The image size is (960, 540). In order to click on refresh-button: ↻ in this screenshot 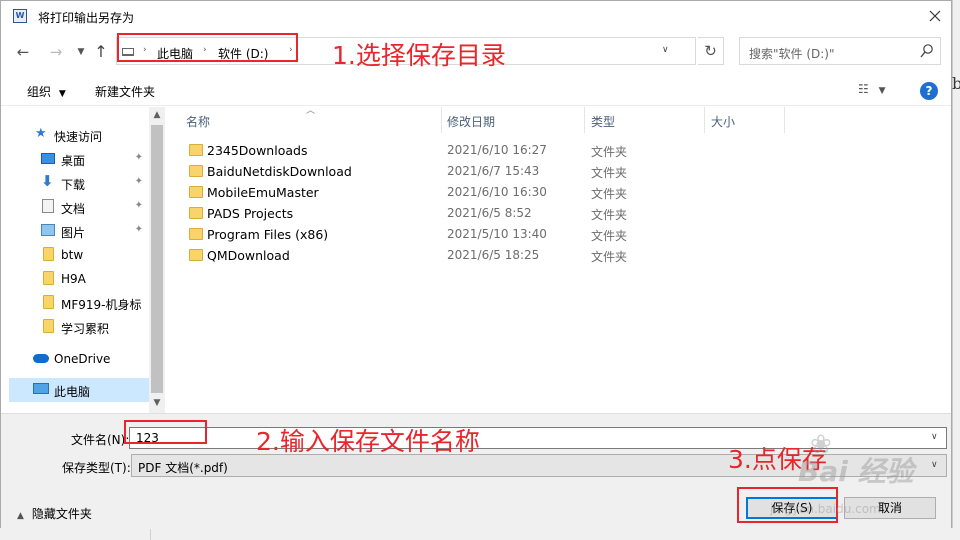, I will do `click(711, 51)`.